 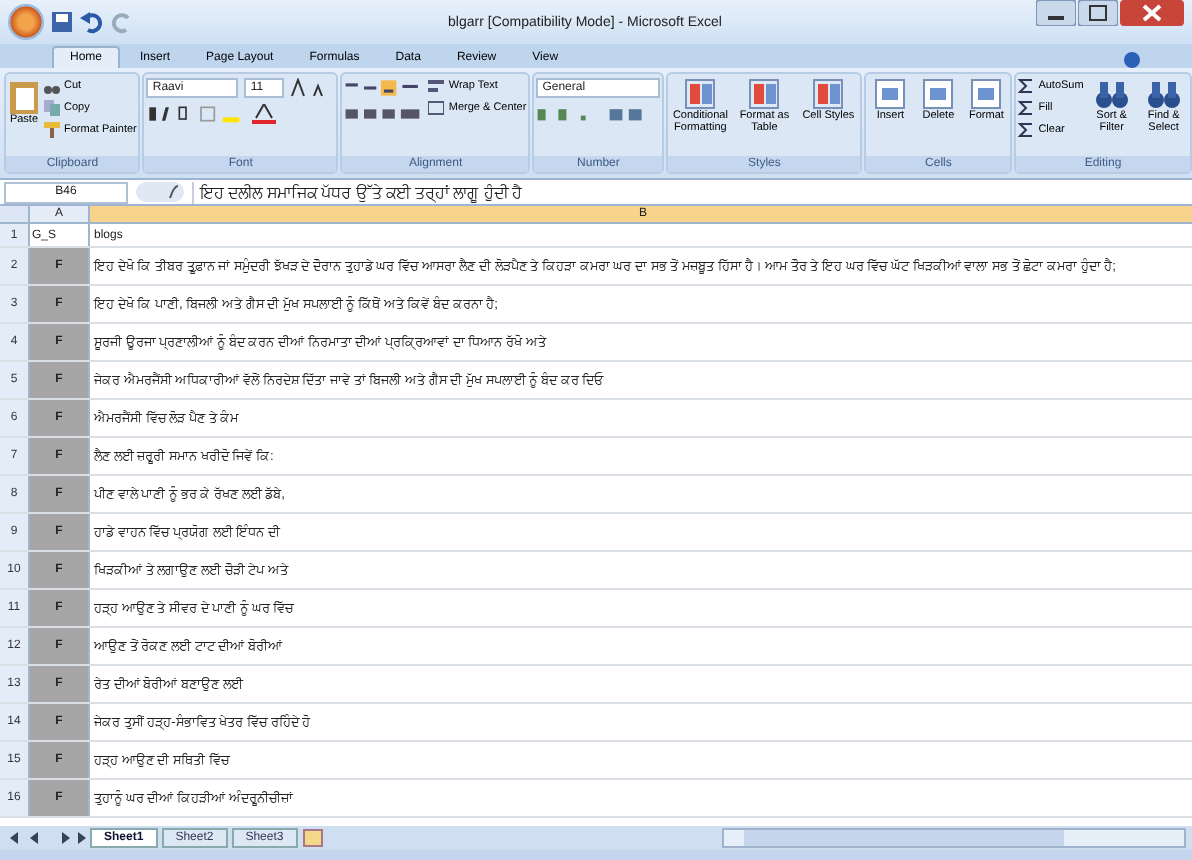 What do you see at coordinates (313, 838) in the screenshot?
I see `insert-sheet-icon` at bounding box center [313, 838].